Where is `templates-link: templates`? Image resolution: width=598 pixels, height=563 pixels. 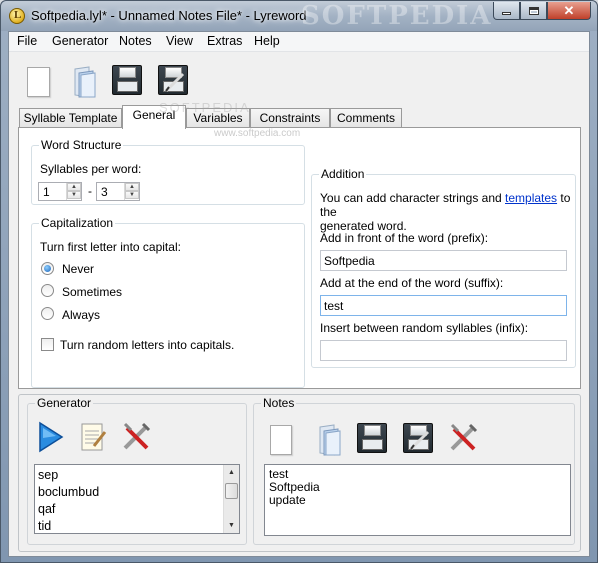 templates-link: templates is located at coordinates (531, 198).